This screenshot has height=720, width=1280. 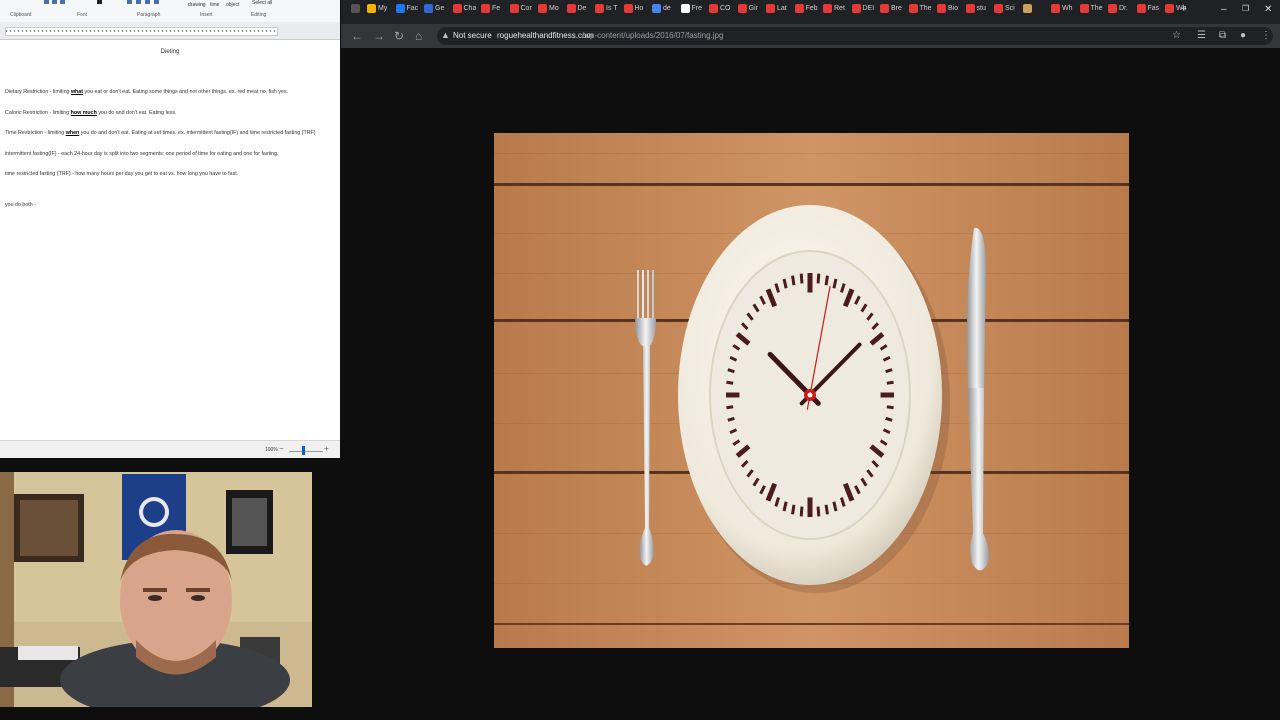 I want to click on browser-tab: Fe, so click(x=490, y=12).